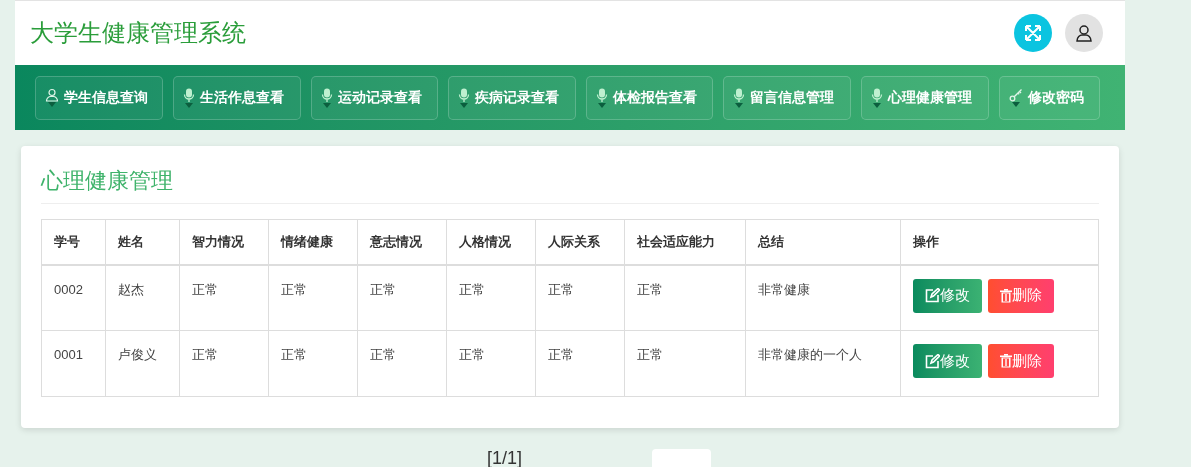 The width and height of the screenshot is (1191, 467). Describe the element at coordinates (402, 242) in the screenshot. I see `column-header: 意志情况` at that location.